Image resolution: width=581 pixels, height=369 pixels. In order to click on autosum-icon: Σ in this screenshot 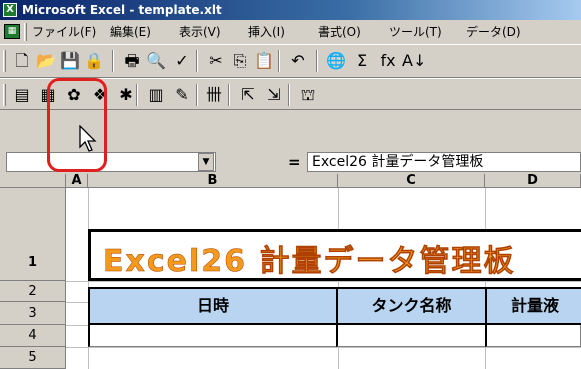, I will do `click(362, 61)`.